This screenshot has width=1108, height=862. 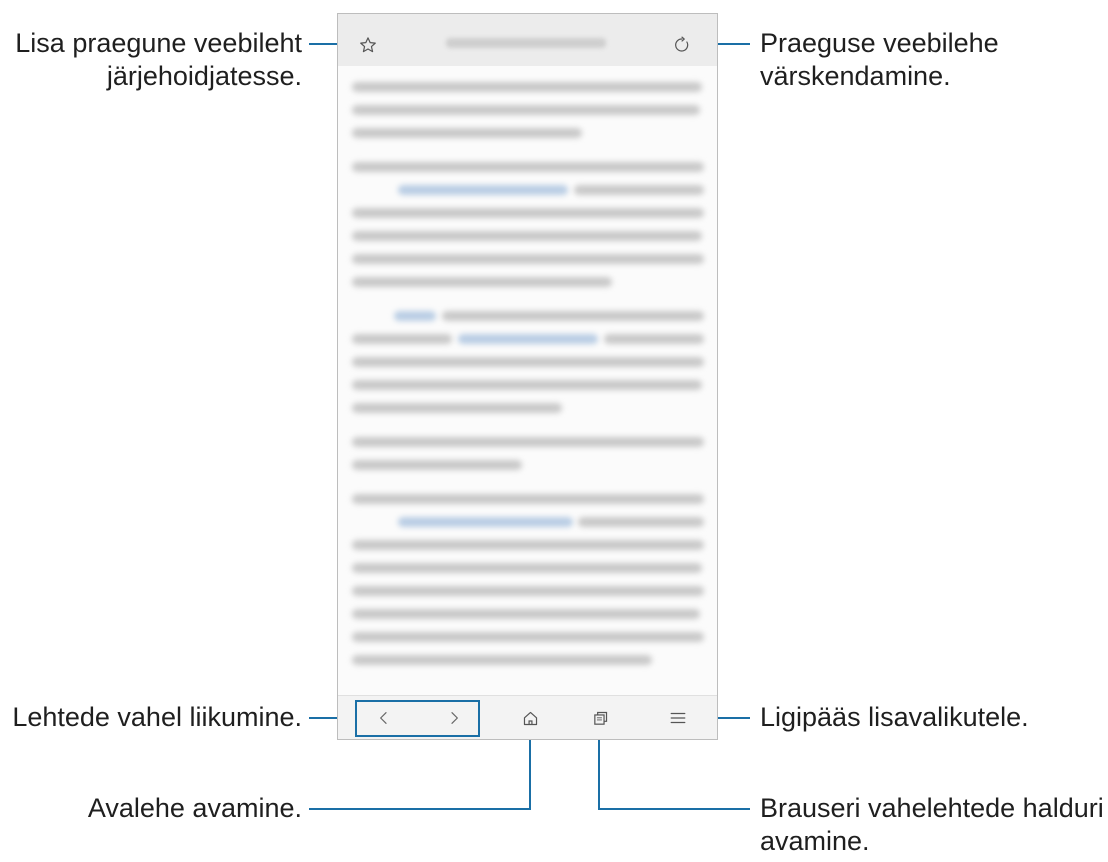 I want to click on tabs-icon, so click(x=600, y=718).